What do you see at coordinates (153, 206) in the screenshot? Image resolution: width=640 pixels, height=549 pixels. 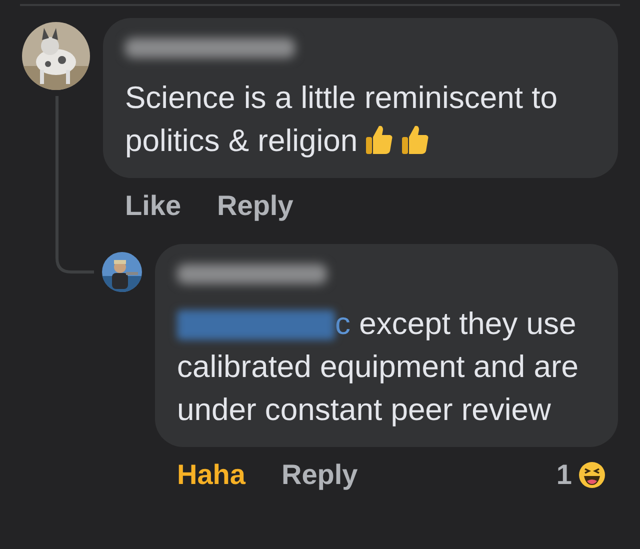 I see `reaction-button: Like` at bounding box center [153, 206].